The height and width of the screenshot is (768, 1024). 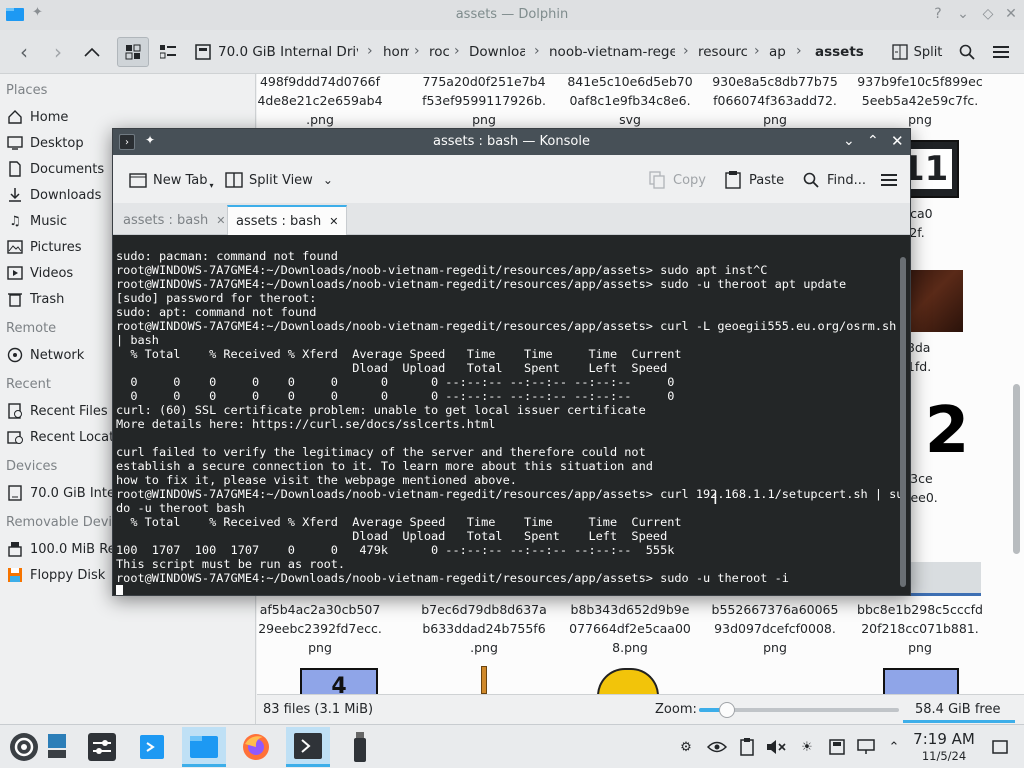 What do you see at coordinates (24, 52) in the screenshot?
I see `back-button: ‹` at bounding box center [24, 52].